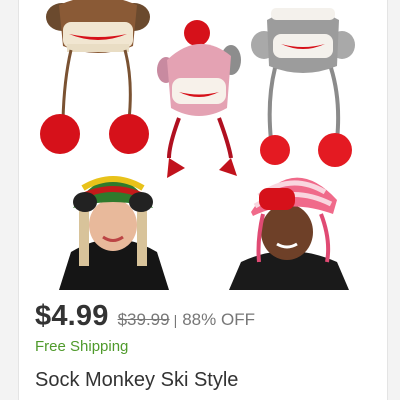  What do you see at coordinates (82, 346) in the screenshot?
I see `shipping-label: Free Shipping` at bounding box center [82, 346].